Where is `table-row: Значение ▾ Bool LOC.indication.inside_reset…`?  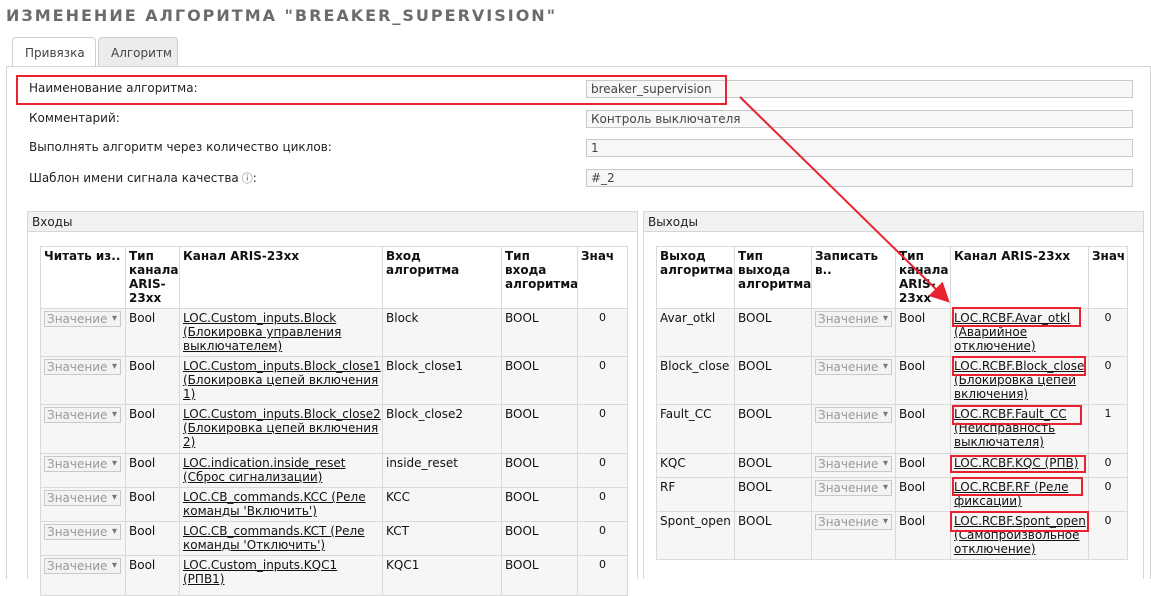
table-row: Значение ▾ Bool LOC.indication.inside_reset… is located at coordinates (334, 470).